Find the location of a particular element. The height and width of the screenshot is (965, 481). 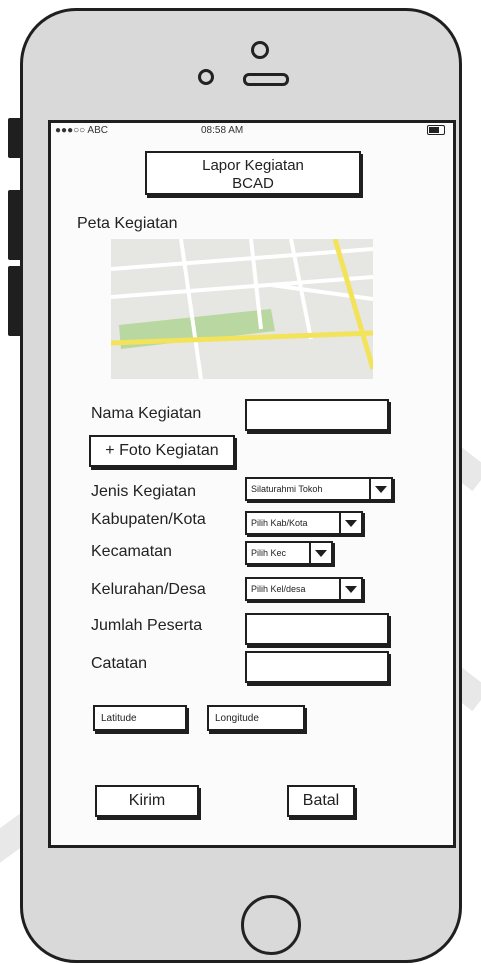

kabupaten-selected: Pilih Kab/Kota is located at coordinates (279, 523).